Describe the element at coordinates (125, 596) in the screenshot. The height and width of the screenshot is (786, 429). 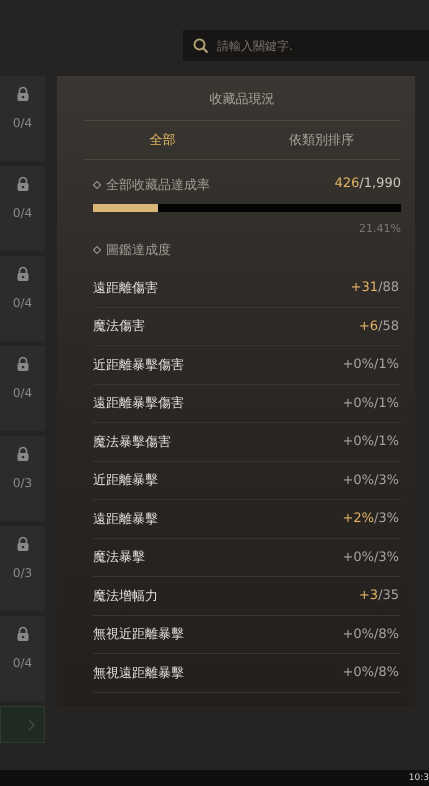
I see `stat-name: 魔法增幅力` at that location.